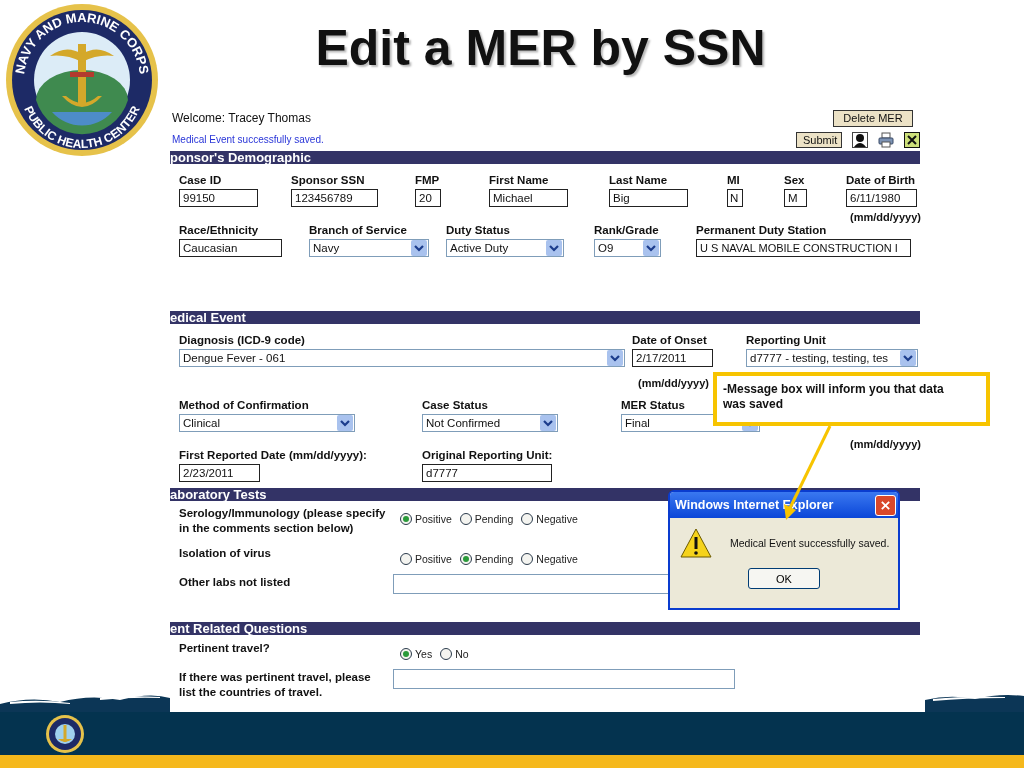 Image resolution: width=1024 pixels, height=768 pixels. I want to click on text-field: U S NAVAL MOBILE CONSTRUCTION I, so click(803, 248).